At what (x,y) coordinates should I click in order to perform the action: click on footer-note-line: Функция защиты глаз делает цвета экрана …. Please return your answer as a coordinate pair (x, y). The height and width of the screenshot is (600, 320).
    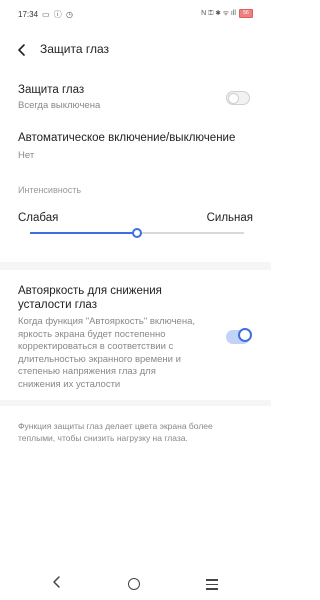
    Looking at the image, I should click on (115, 426).